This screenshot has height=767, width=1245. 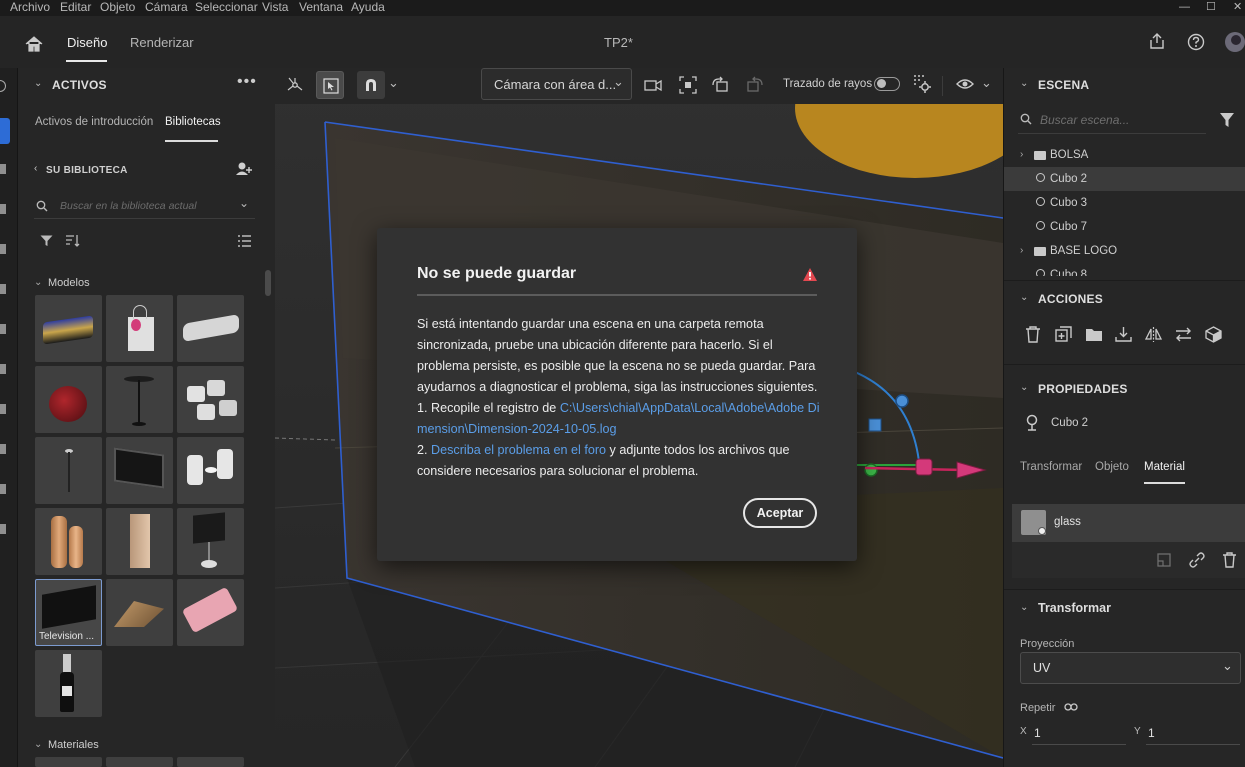 I want to click on link-icon, so click(x=1071, y=707).